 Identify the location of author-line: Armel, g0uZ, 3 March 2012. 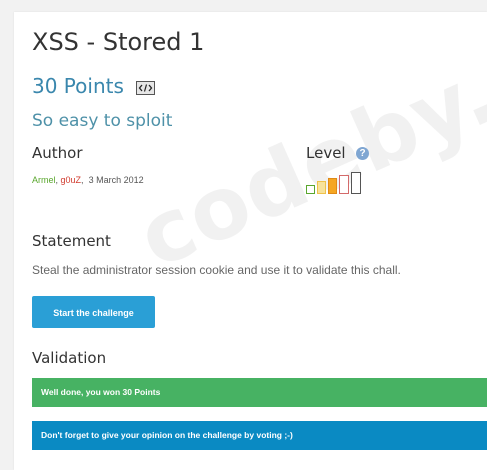
(88, 180).